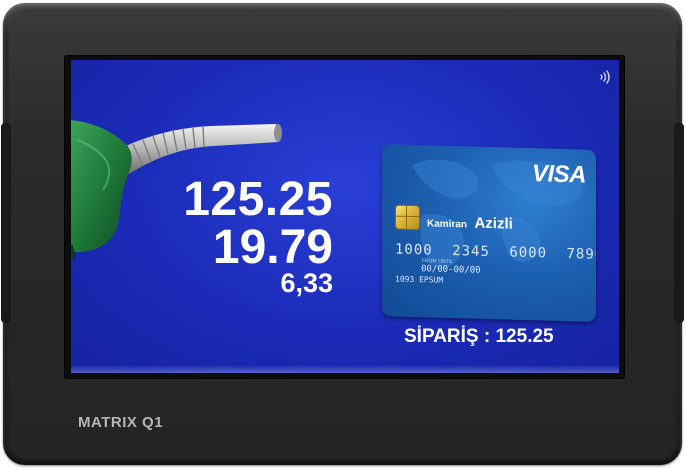 The height and width of the screenshot is (469, 686). What do you see at coordinates (493, 223) in the screenshot?
I see `holder-last-name: Azizli` at bounding box center [493, 223].